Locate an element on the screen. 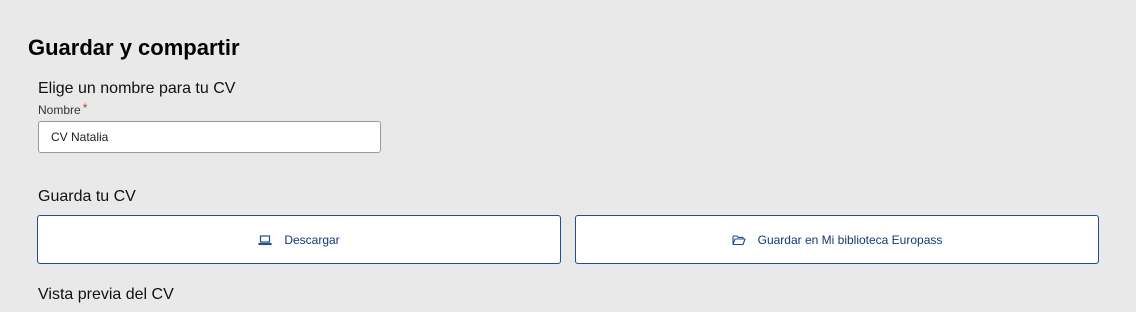 This screenshot has height=312, width=1136. folder-open-icon is located at coordinates (739, 240).